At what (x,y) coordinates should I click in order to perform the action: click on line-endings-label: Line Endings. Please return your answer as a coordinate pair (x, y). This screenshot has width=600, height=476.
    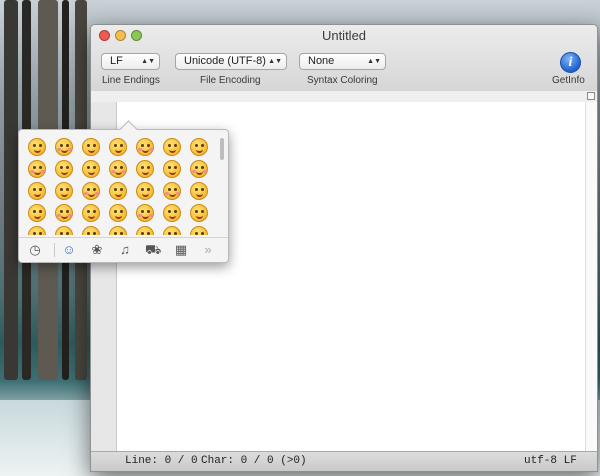
    Looking at the image, I should click on (131, 80).